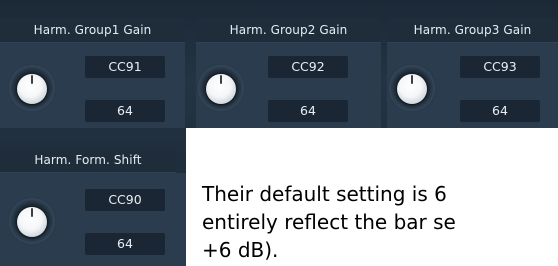 The image size is (558, 266). I want to click on shift-knob, so click(32, 221).